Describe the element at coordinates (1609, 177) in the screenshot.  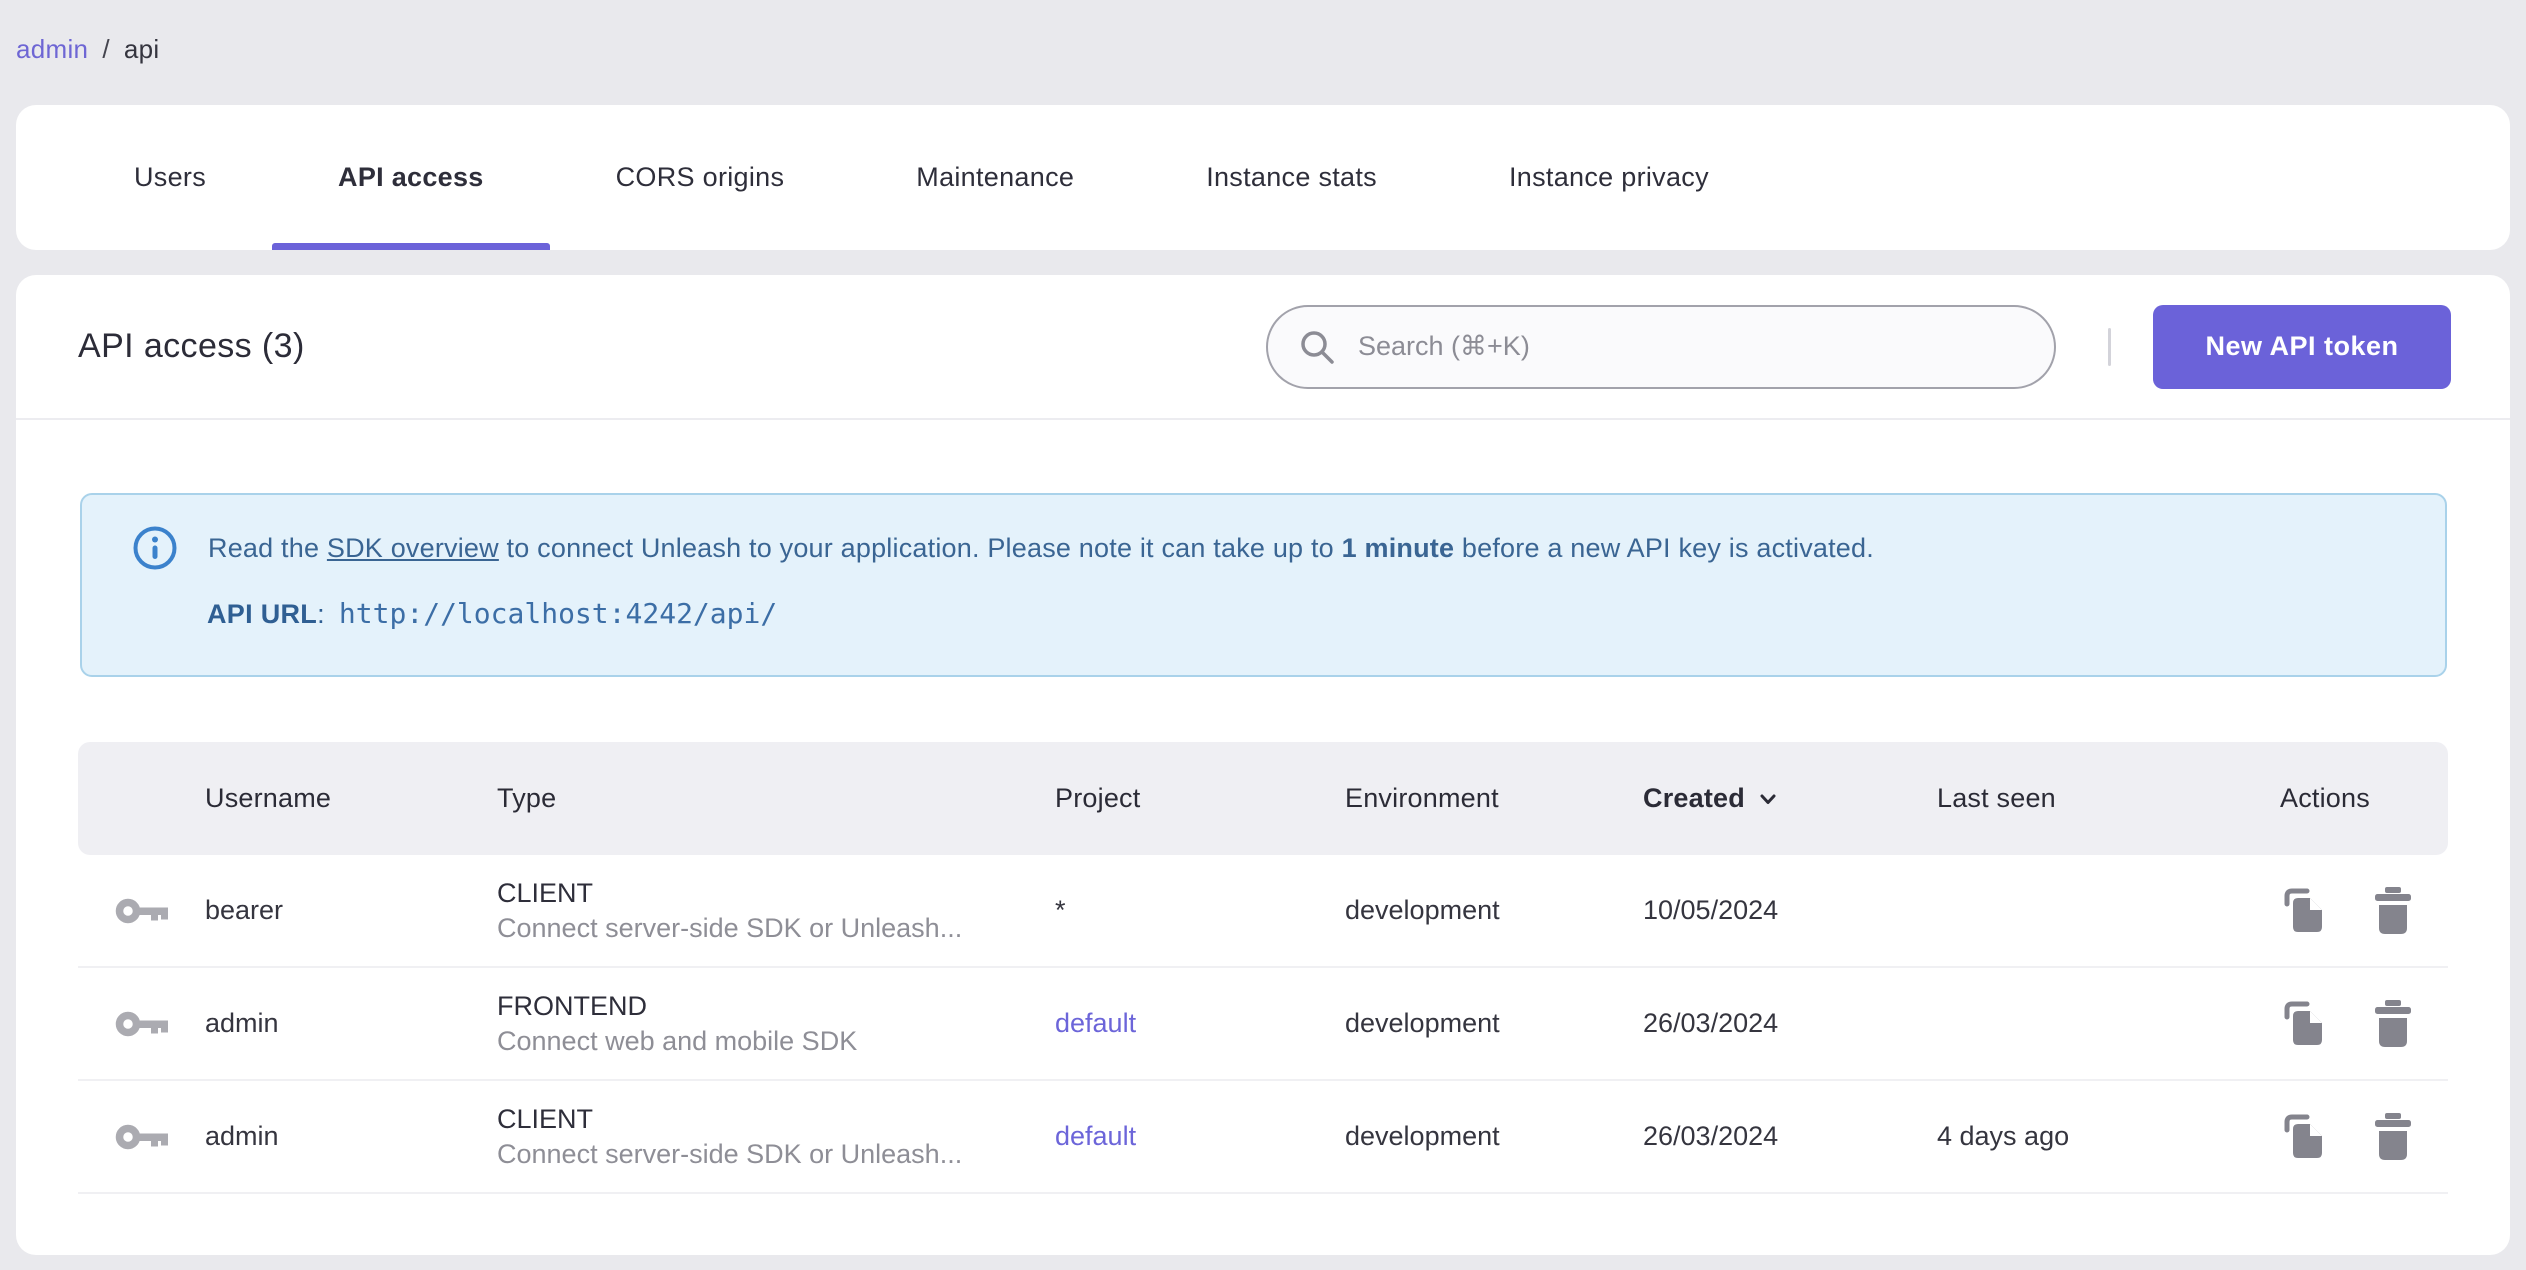
I see `tab-instance-privacy: Instance privacy` at that location.